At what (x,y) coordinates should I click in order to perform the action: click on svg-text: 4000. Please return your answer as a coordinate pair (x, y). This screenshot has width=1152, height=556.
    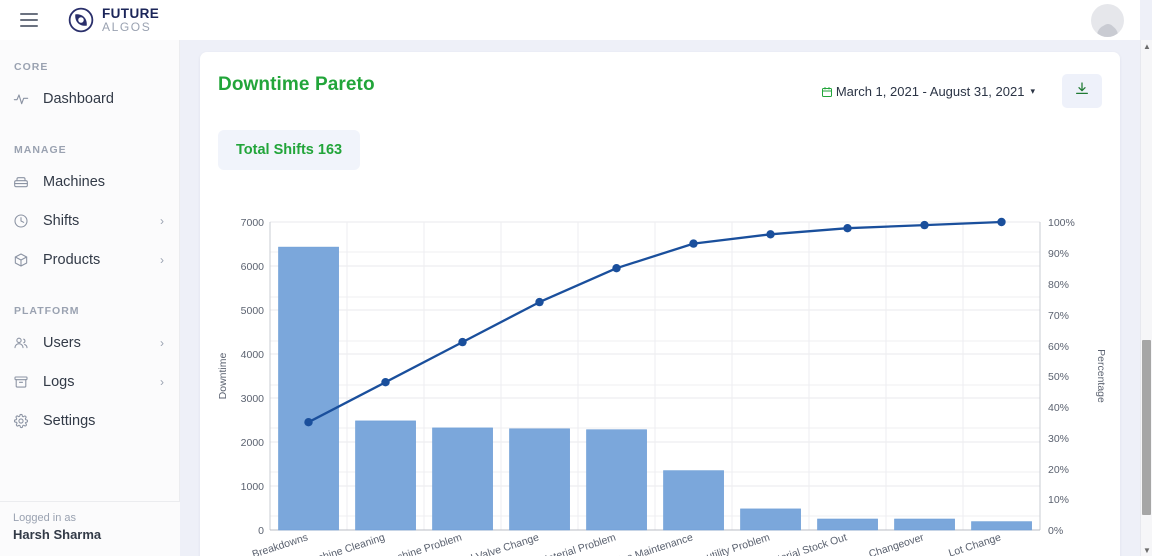
    Looking at the image, I should click on (253, 355).